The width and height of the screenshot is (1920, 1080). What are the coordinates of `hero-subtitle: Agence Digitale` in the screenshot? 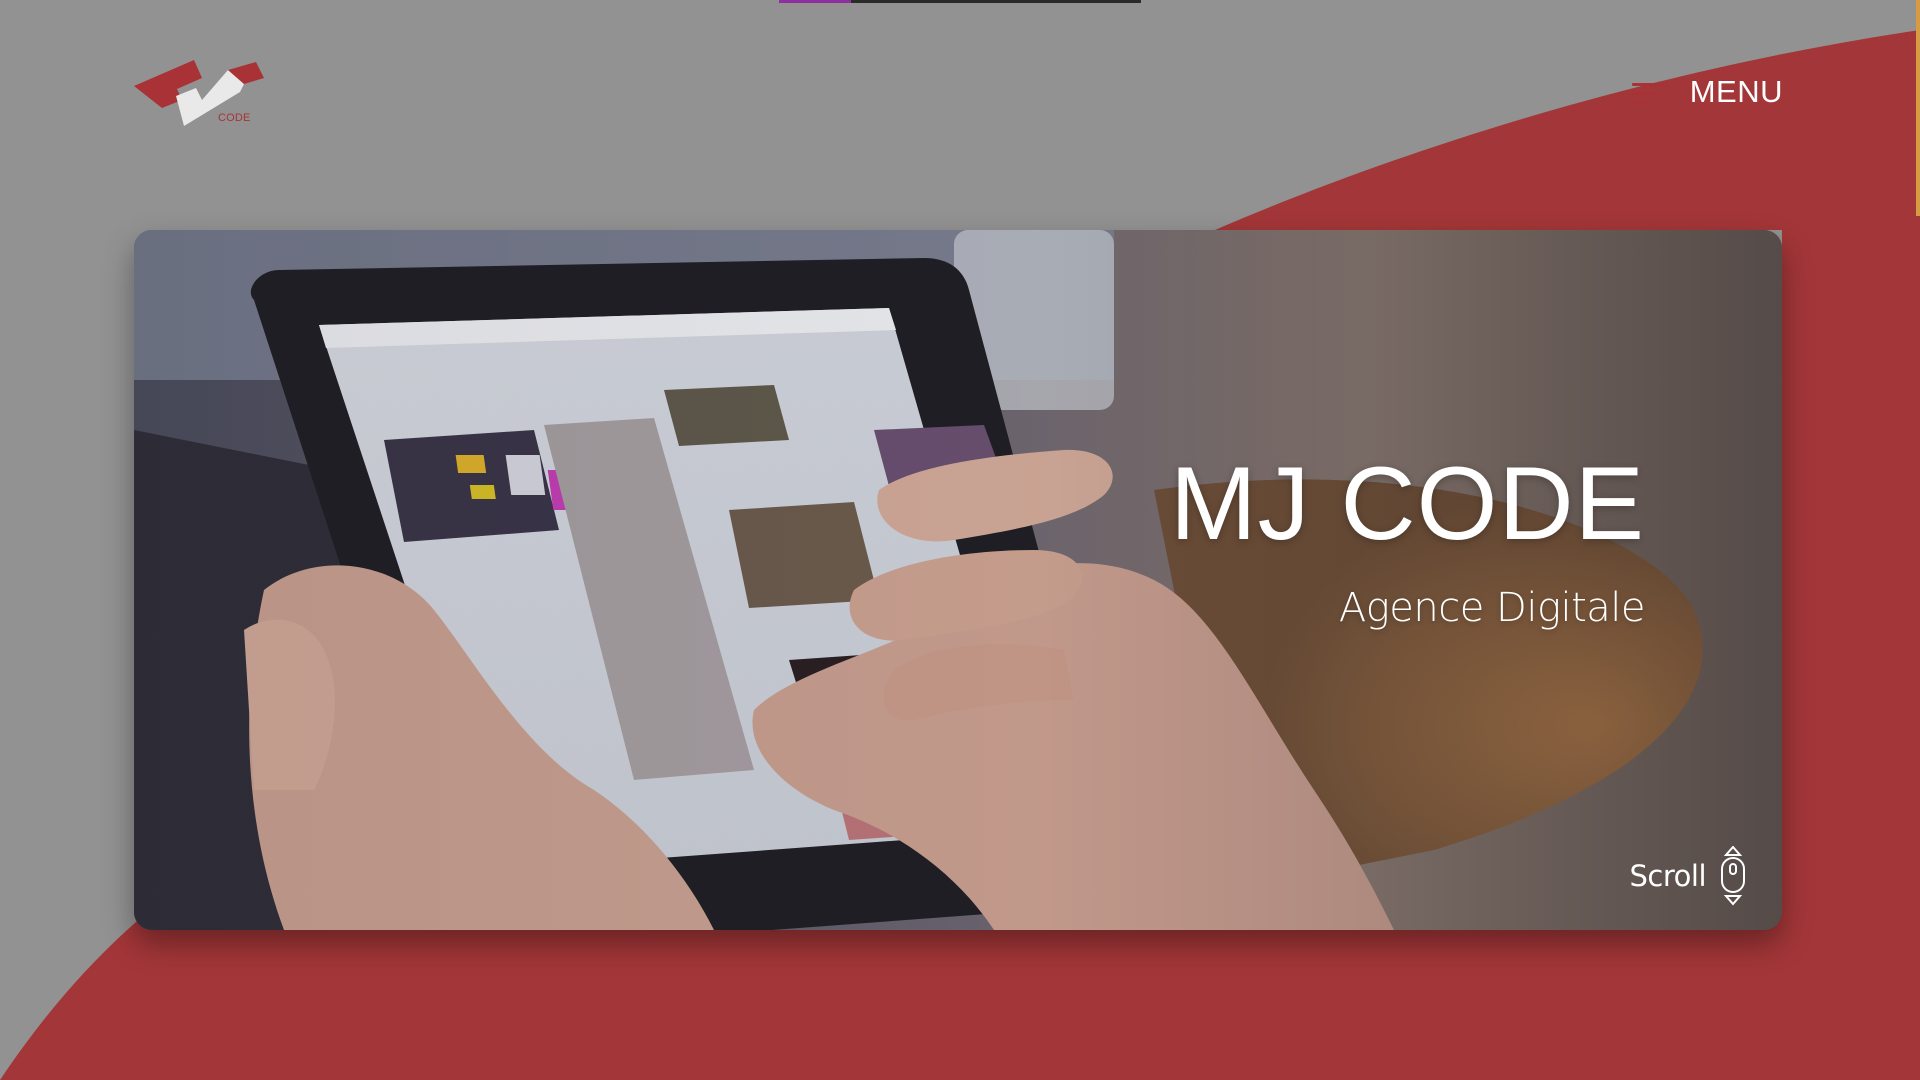 It's located at (1492, 608).